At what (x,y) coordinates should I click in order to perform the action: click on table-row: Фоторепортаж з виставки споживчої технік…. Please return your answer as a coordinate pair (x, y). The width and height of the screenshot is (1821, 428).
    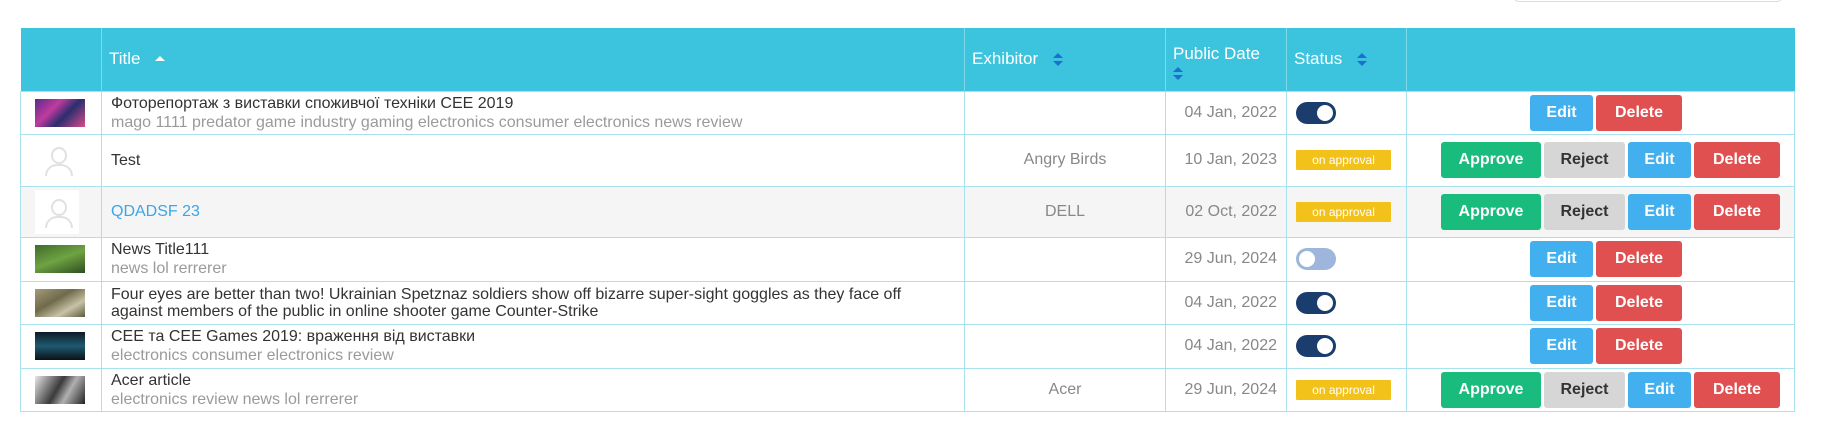
    Looking at the image, I should click on (907, 112).